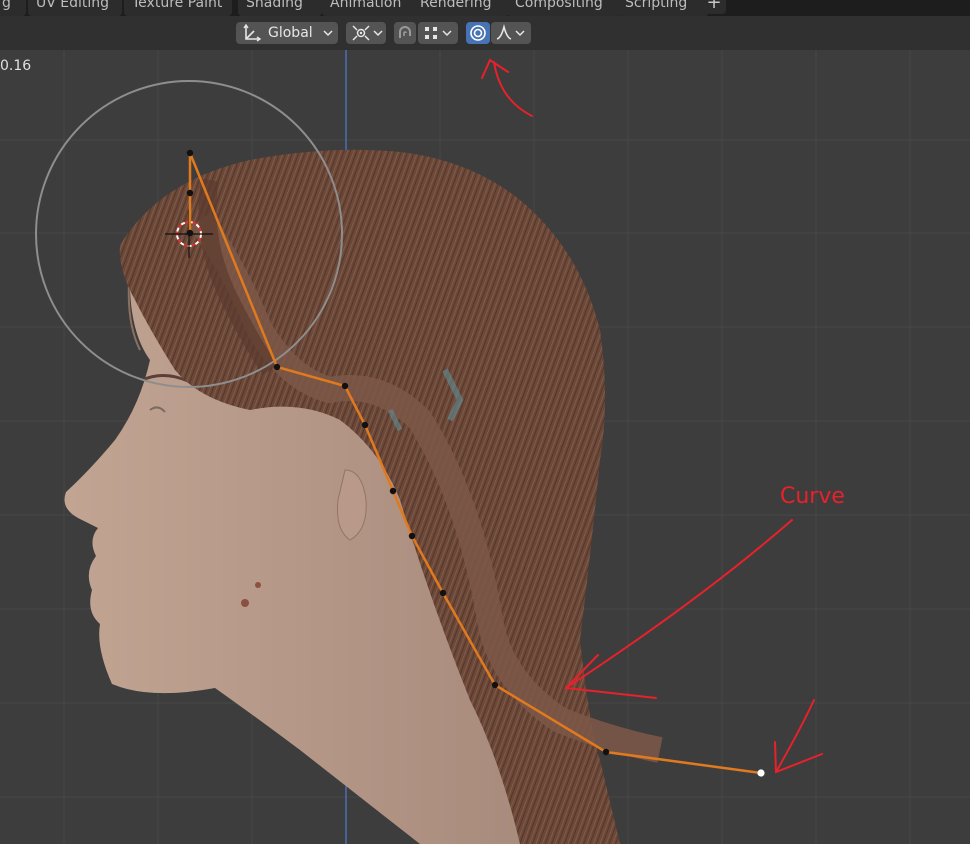 The image size is (970, 844). What do you see at coordinates (456, 5) in the screenshot?
I see `tab-label: Rendering` at bounding box center [456, 5].